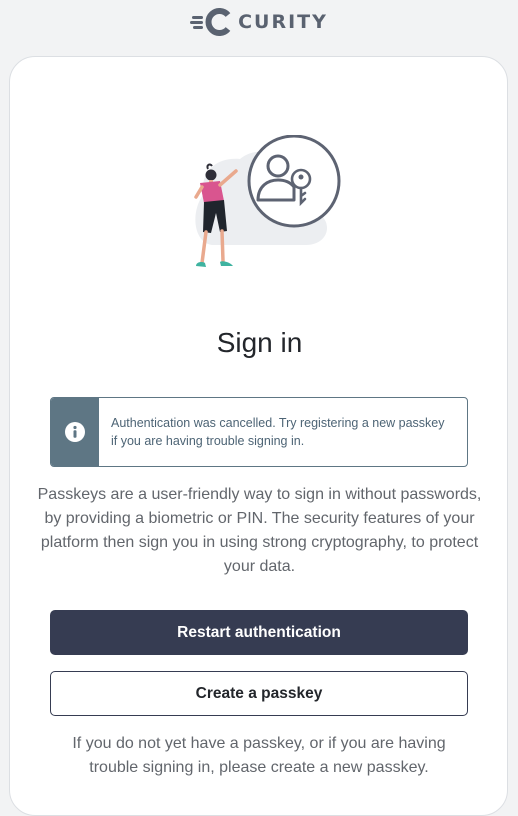  I want to click on page-title: Sign in, so click(259, 342).